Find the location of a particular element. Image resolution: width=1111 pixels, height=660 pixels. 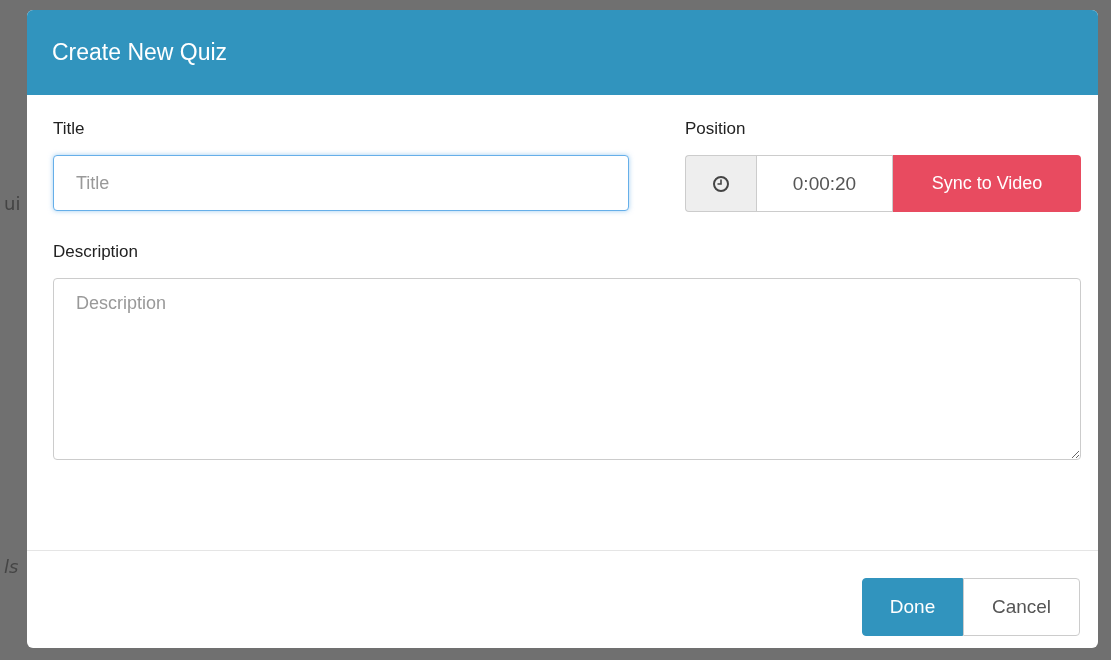

field-label: Title is located at coordinates (69, 129).